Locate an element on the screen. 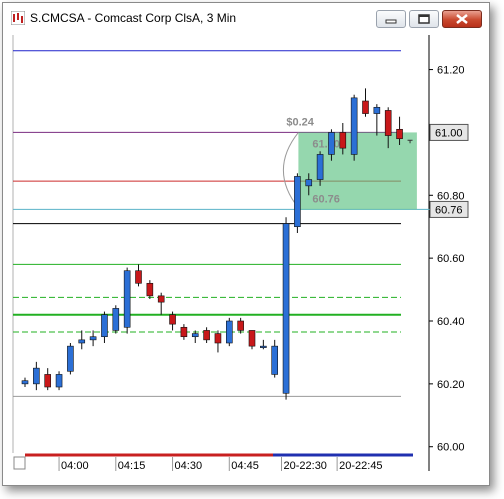  x-tick-label: 20-22:30 is located at coordinates (305, 466).